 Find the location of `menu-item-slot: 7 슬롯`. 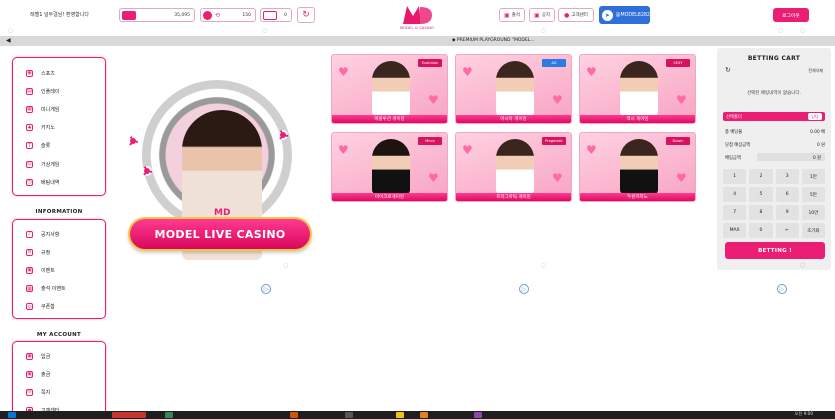

menu-item-slot: 7 슬롯 is located at coordinates (59, 146).